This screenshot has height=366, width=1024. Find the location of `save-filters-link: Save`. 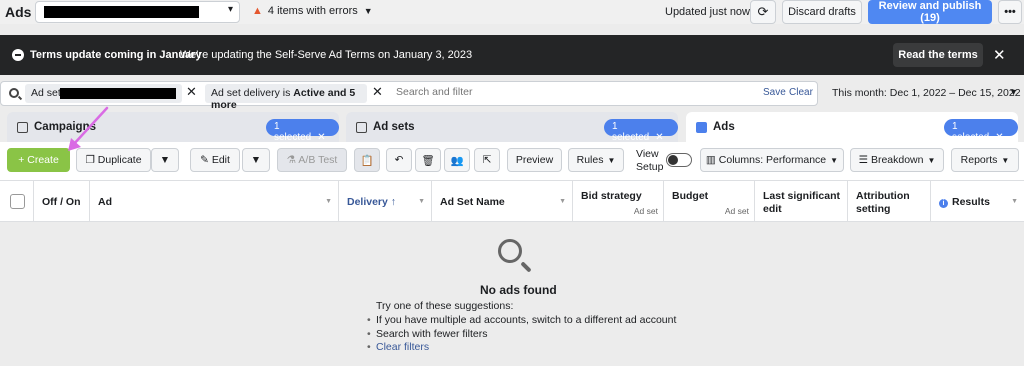

save-filters-link: Save is located at coordinates (774, 92).